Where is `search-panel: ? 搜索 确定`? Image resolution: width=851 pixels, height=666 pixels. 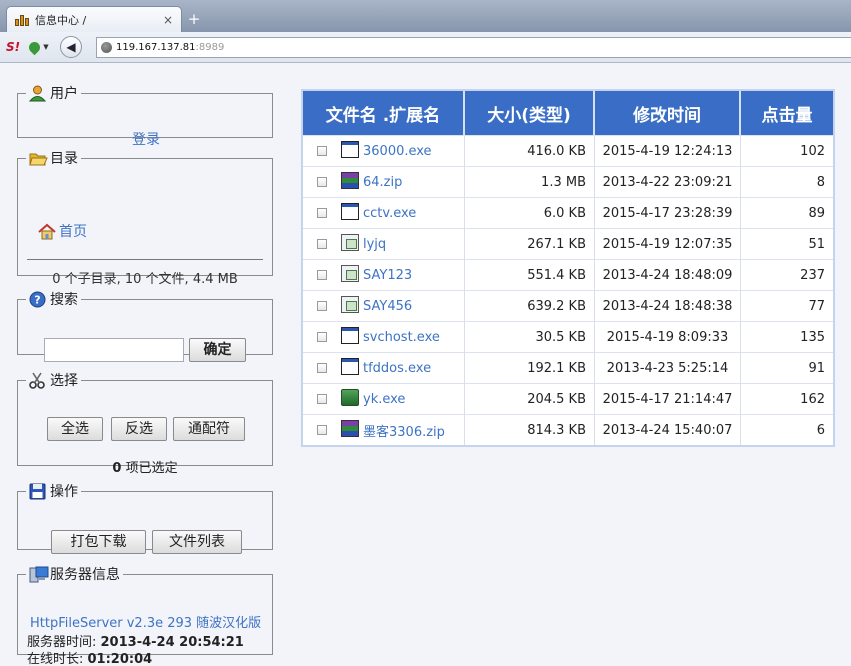
search-panel: ? 搜索 确定 is located at coordinates (145, 325).